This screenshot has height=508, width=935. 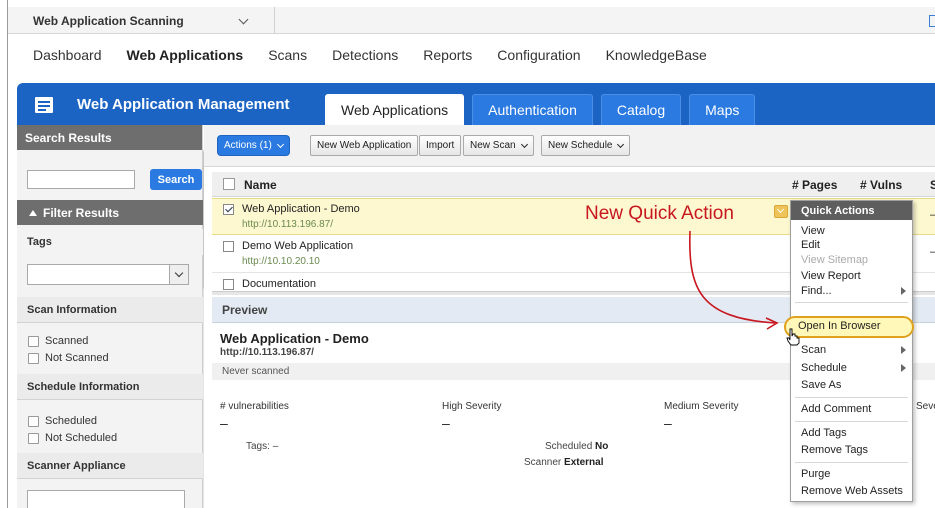 I want to click on nav-configuration: Configuration, so click(x=538, y=55).